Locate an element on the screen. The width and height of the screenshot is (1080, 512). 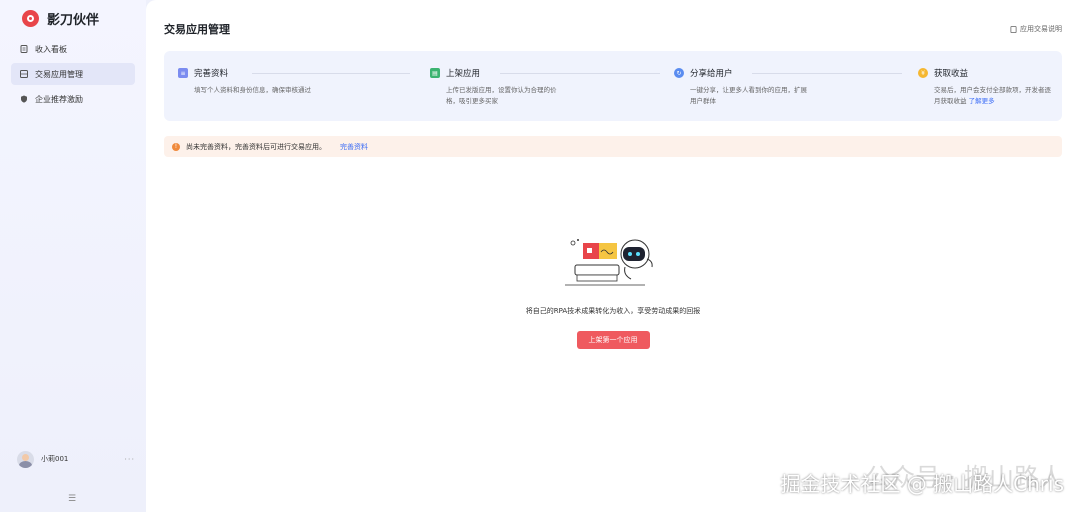
step-desc: 填写个人资料和身份信息，确保审核通过 is located at coordinates (252, 90).